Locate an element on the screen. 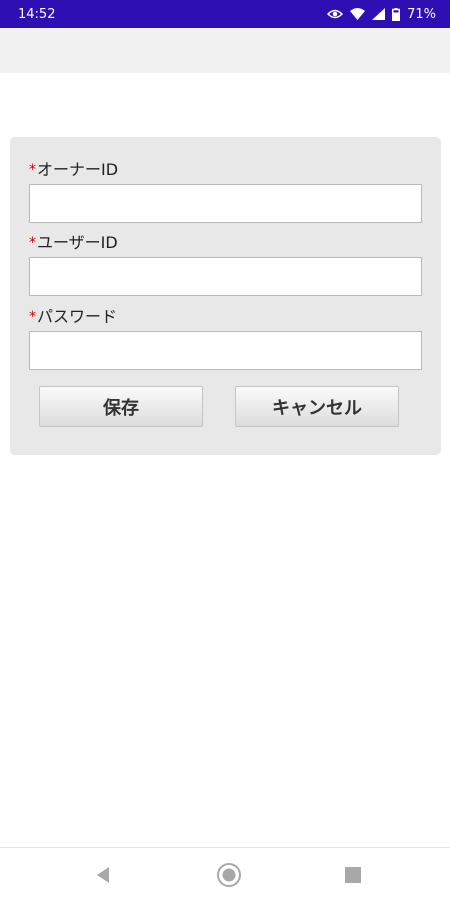  battery-level: 71% is located at coordinates (421, 14).